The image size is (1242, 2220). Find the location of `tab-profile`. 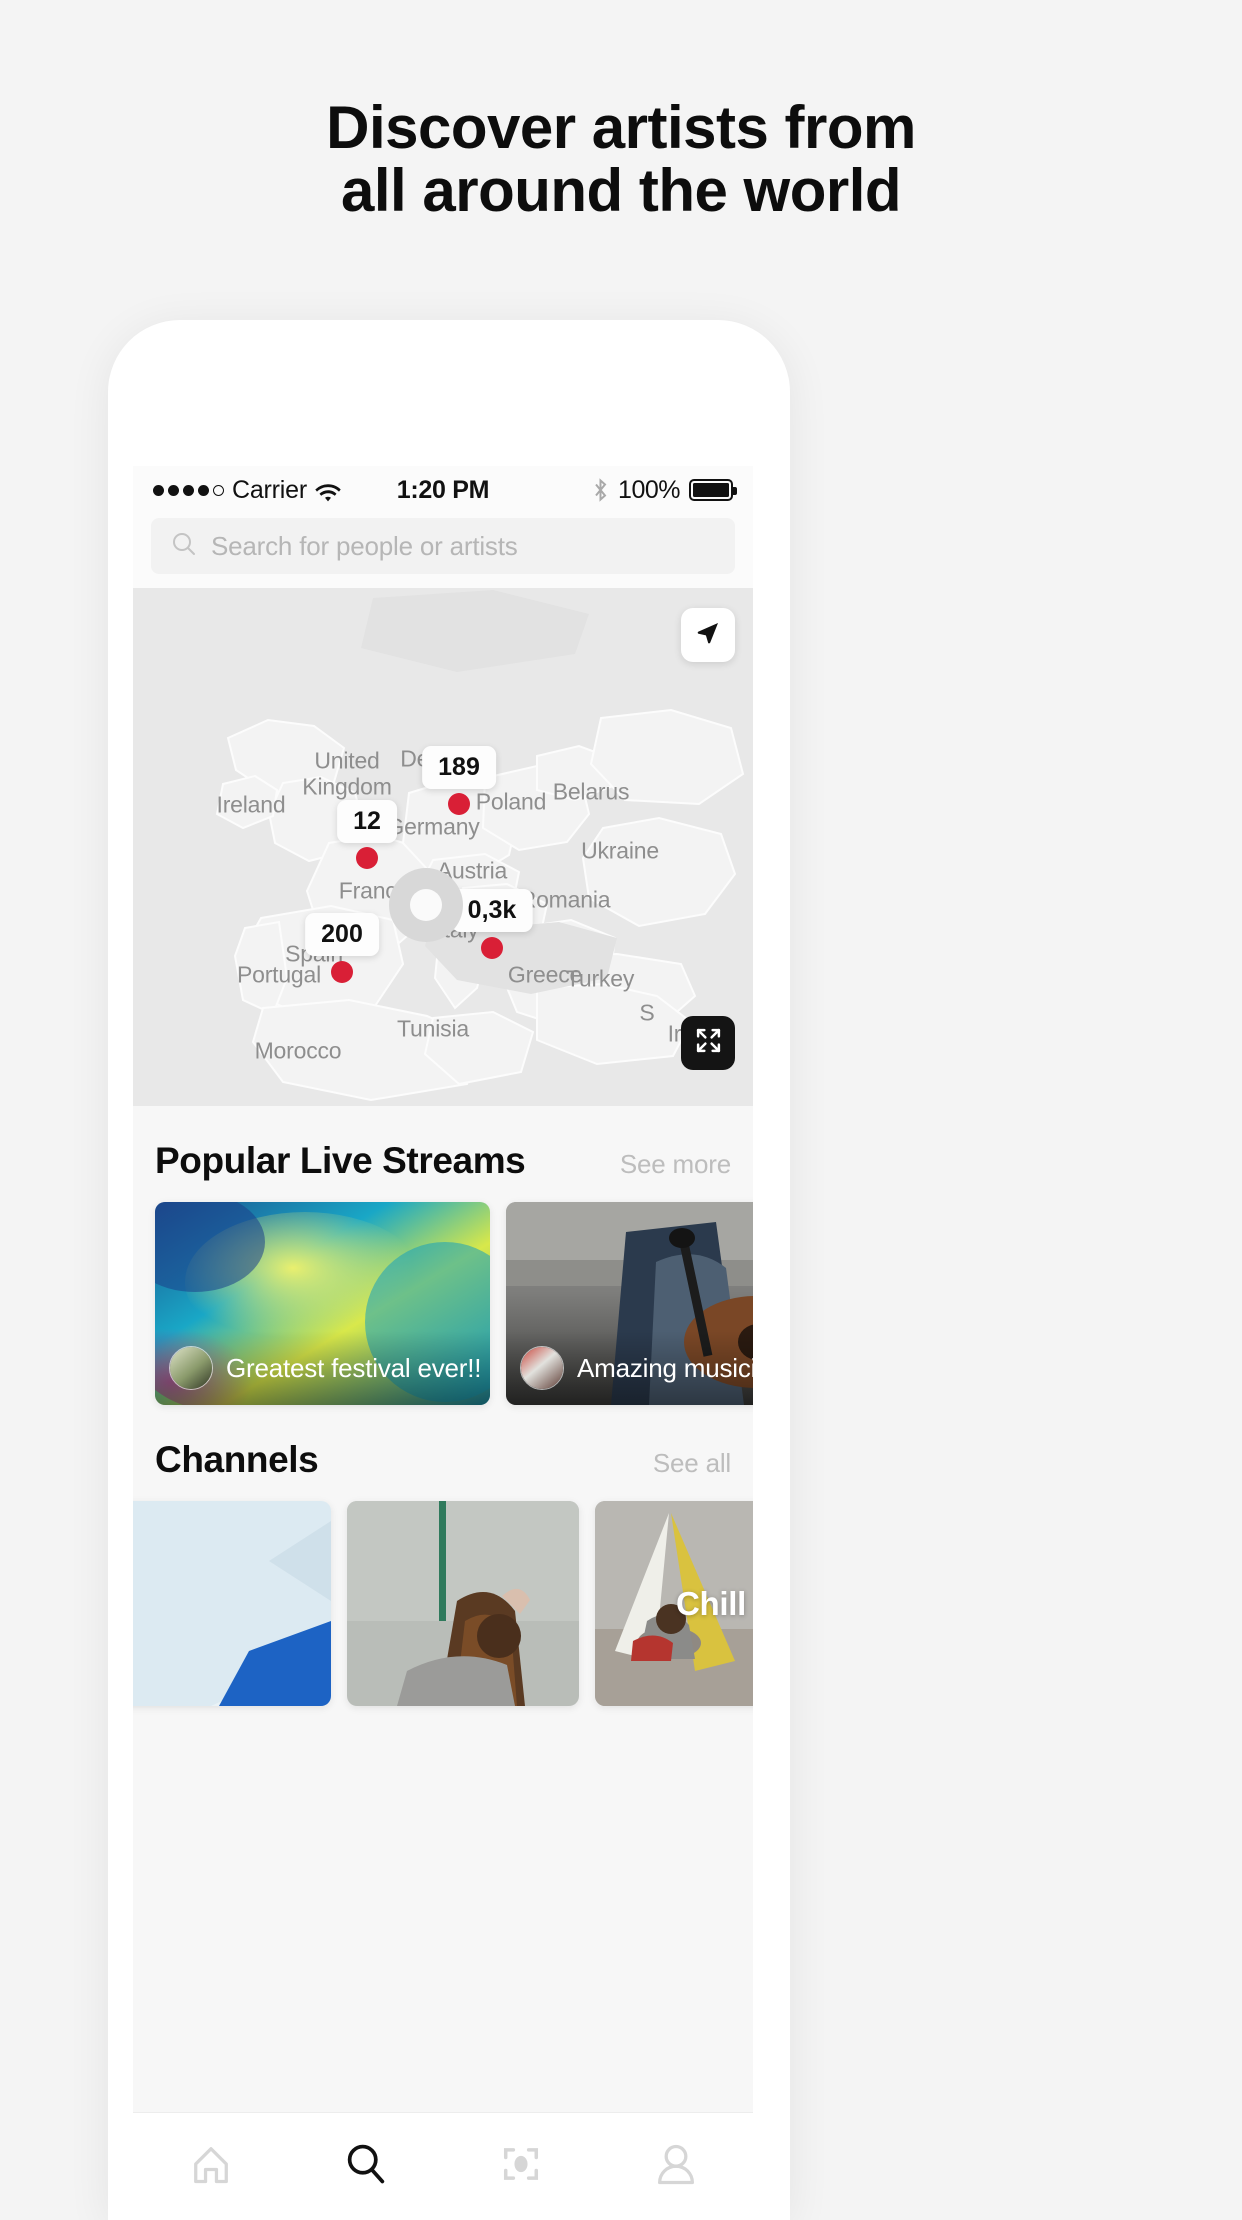

tab-profile is located at coordinates (675, 2166).